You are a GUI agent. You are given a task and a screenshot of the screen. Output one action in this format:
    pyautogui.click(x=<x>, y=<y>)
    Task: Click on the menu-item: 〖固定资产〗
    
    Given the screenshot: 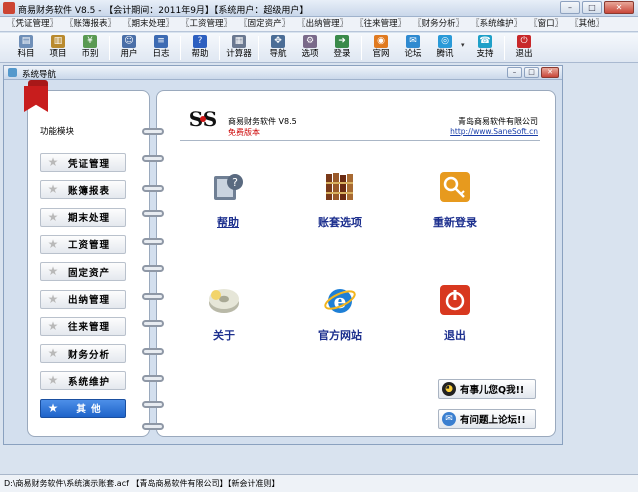 What is the action you would take?
    pyautogui.click(x=264, y=24)
    